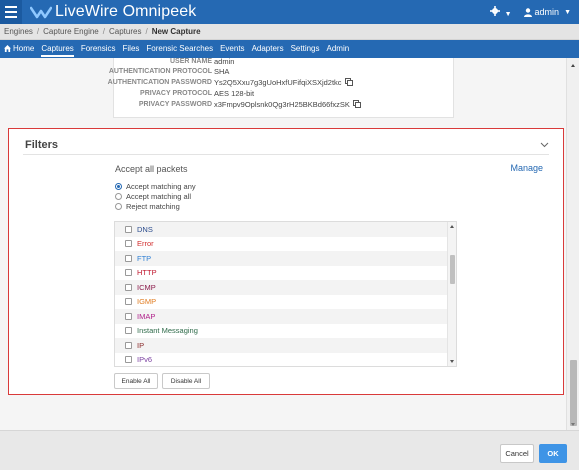 The height and width of the screenshot is (470, 579). I want to click on breadcrumb-capture-engine: Capture Engine, so click(71, 31).